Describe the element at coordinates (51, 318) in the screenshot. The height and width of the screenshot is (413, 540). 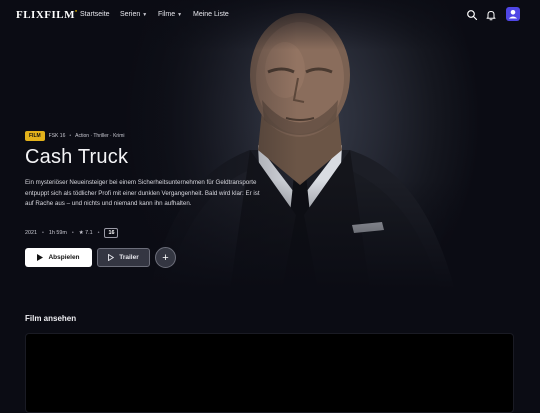
I see `watch-section-title: Film ansehen` at that location.